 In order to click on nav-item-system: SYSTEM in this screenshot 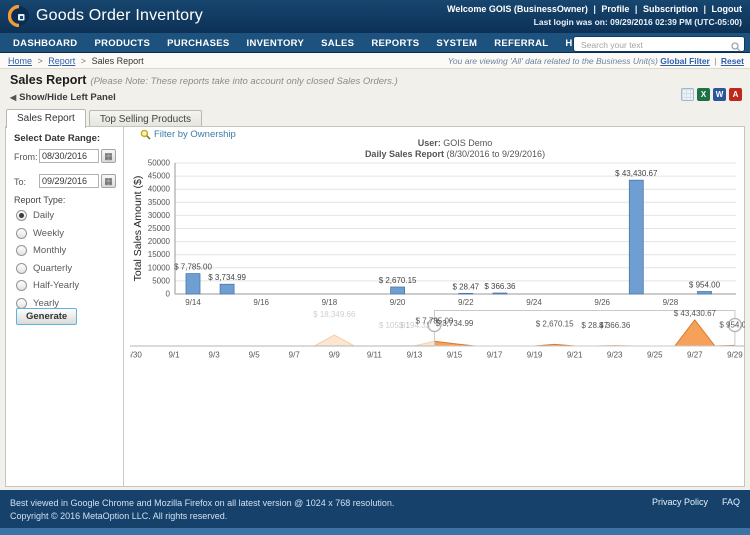, I will do `click(456, 43)`.